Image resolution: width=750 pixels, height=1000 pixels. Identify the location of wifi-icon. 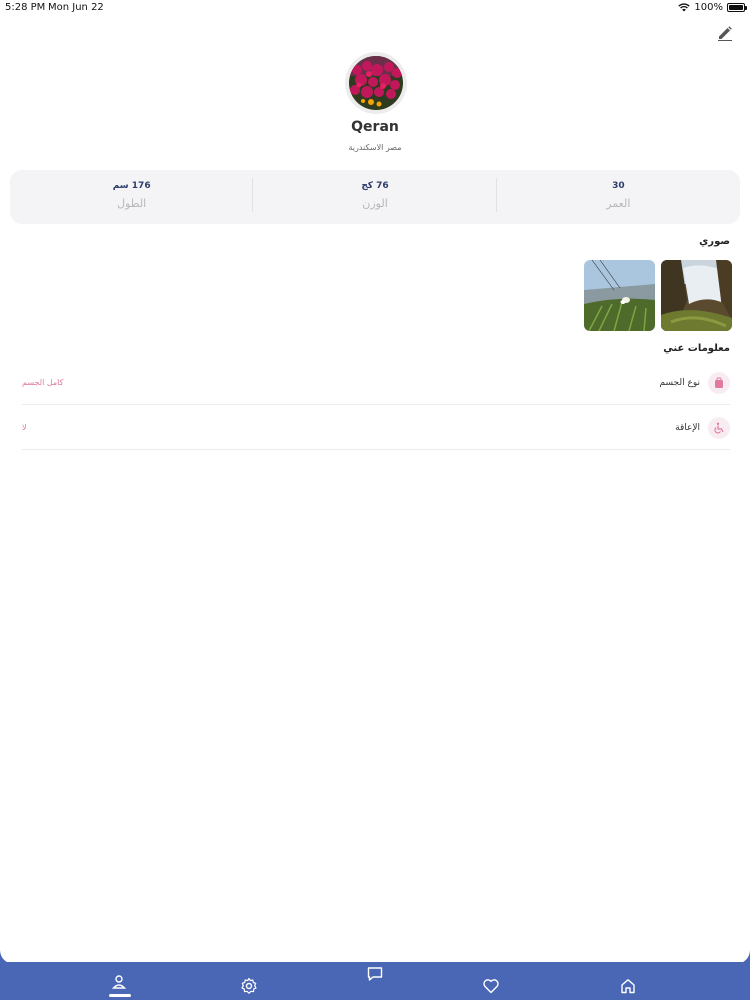
(684, 7).